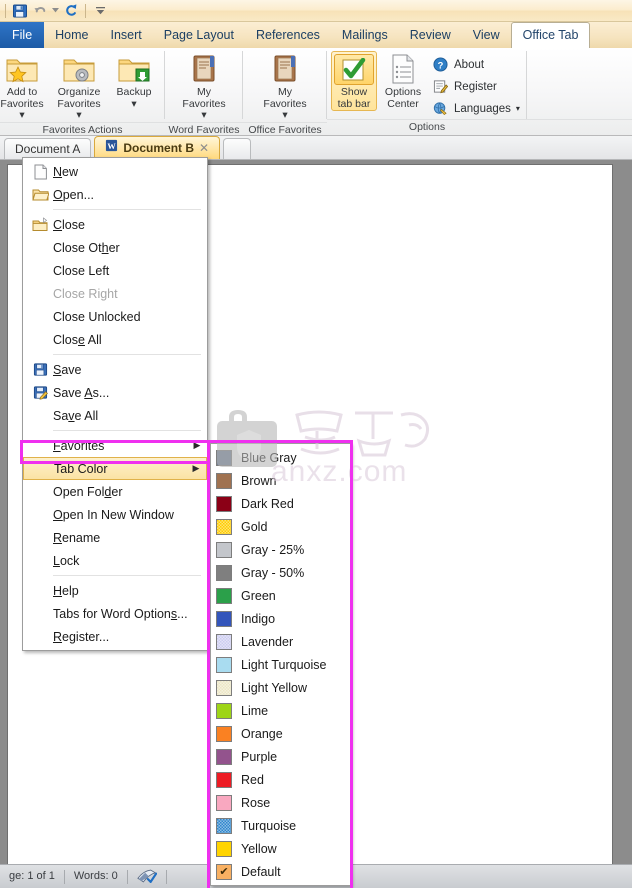  I want to click on color-item-gold: Gold, so click(280, 526).